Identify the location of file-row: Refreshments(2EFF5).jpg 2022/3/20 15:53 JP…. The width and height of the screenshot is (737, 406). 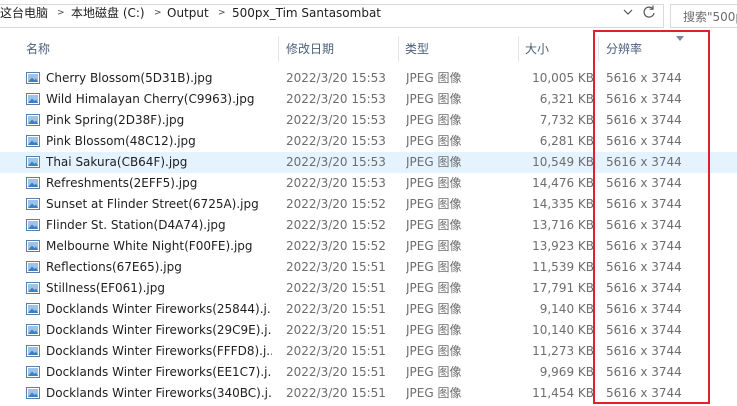
(368, 183).